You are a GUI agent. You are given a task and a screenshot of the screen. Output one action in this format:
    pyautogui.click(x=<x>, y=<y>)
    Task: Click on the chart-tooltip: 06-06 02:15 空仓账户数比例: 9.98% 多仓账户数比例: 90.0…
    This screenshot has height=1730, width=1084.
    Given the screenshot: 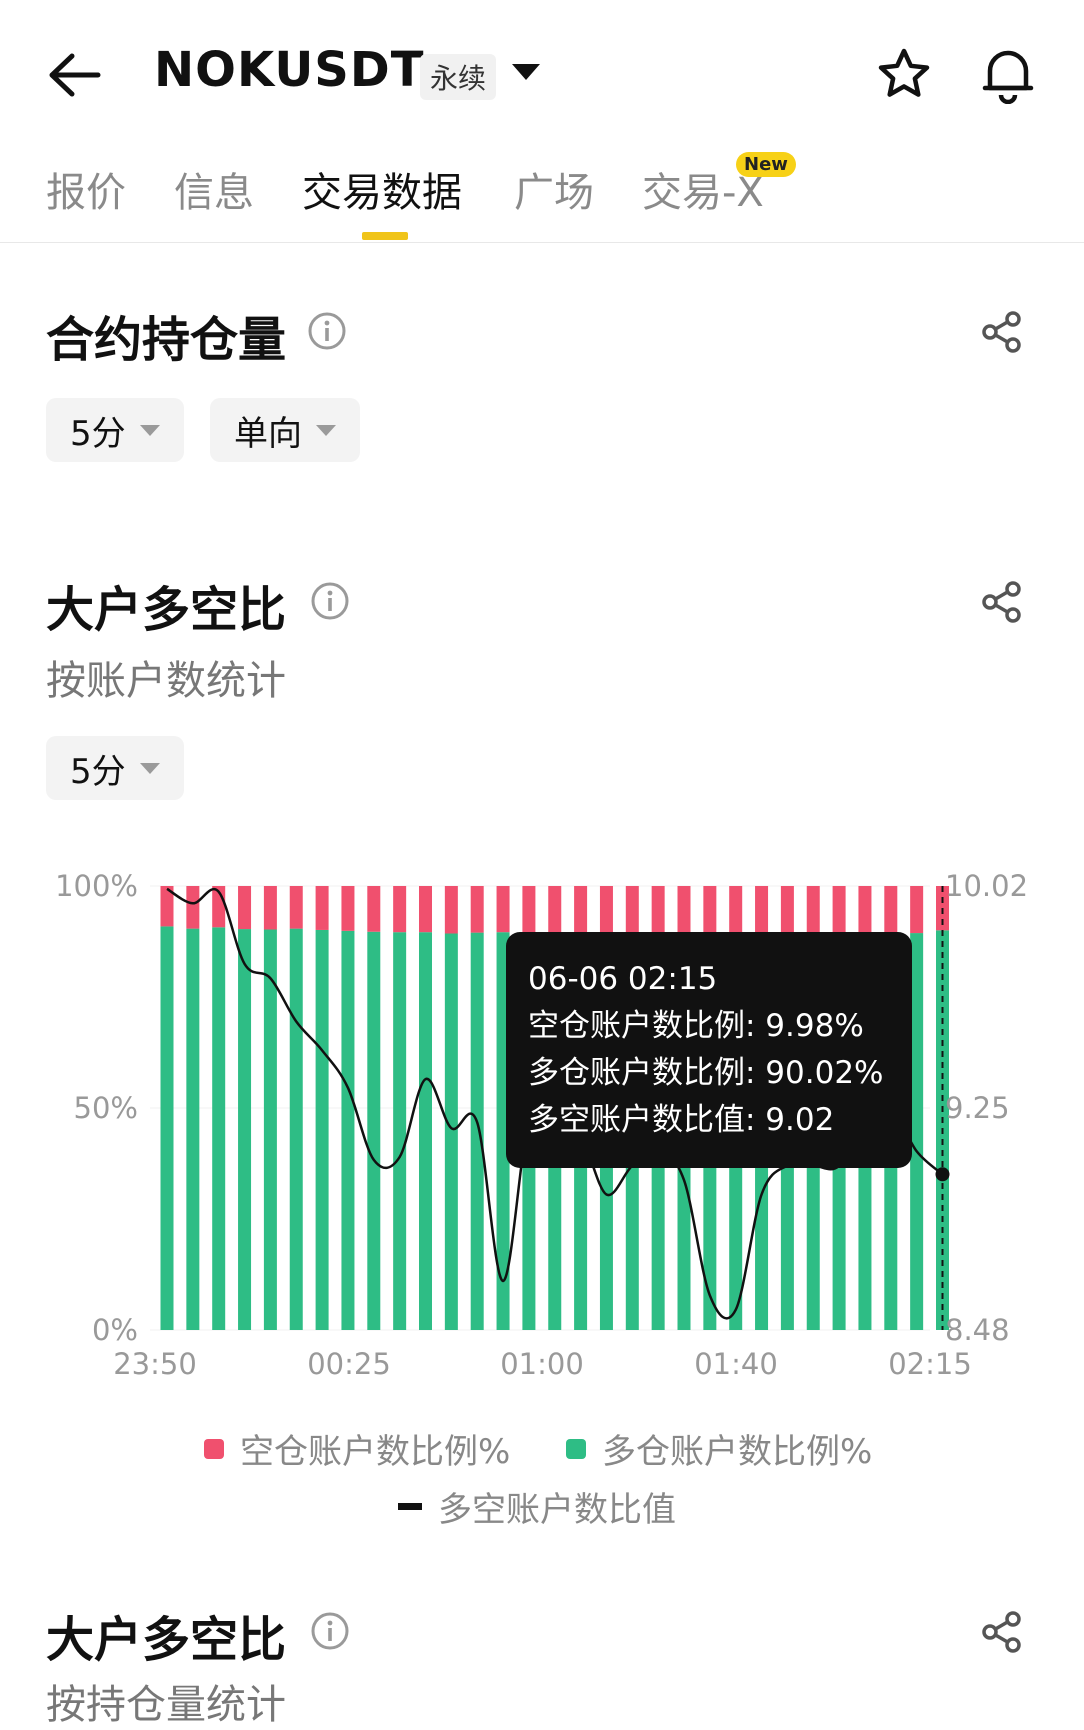 What is the action you would take?
    pyautogui.click(x=709, y=1050)
    